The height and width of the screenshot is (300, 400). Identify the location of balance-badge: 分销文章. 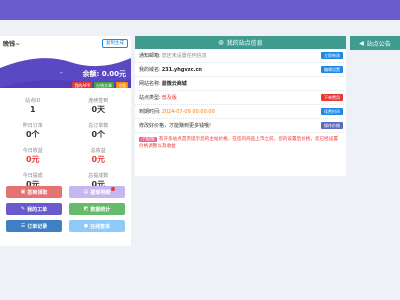
(104, 85).